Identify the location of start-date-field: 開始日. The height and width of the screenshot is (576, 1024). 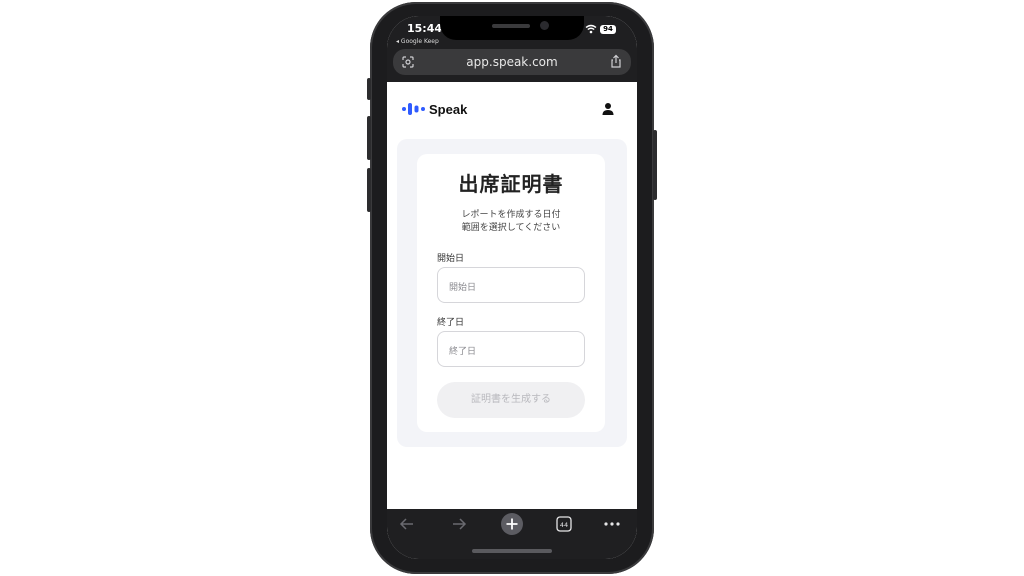
(511, 285).